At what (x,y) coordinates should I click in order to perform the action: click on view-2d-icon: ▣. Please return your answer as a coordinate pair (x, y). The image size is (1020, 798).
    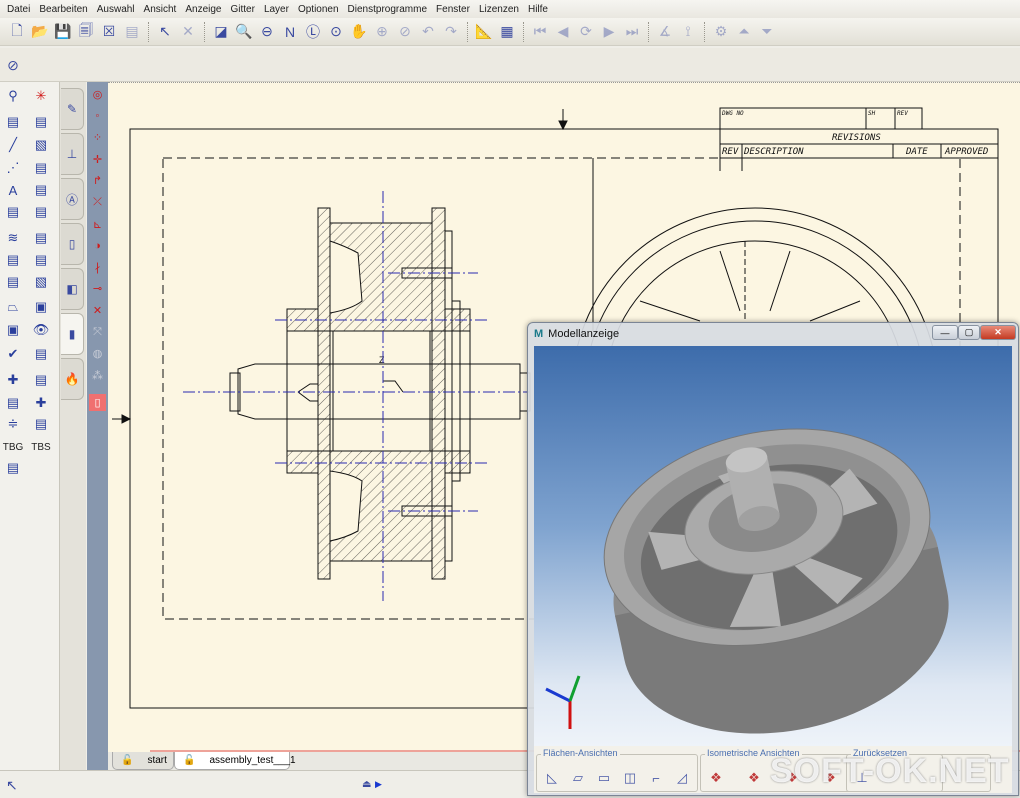
    Looking at the image, I should click on (41, 307).